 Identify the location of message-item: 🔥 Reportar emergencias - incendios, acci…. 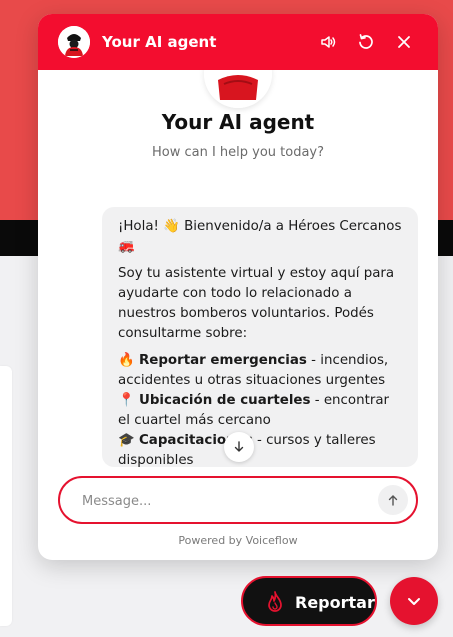
(260, 371).